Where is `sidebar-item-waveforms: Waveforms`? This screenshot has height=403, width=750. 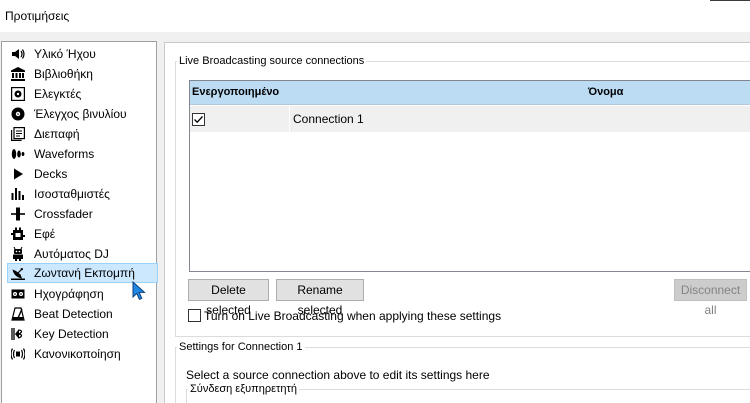 sidebar-item-waveforms: Waveforms is located at coordinates (79, 154).